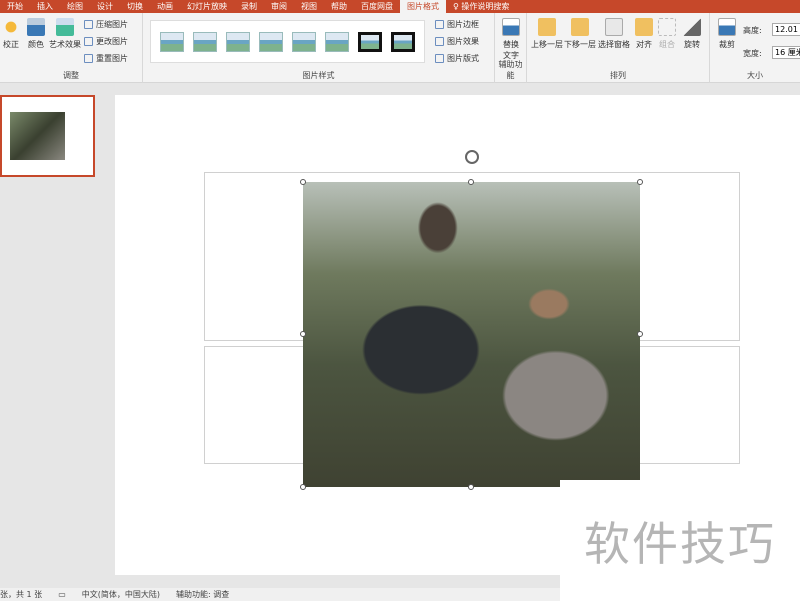 This screenshot has width=800, height=601. I want to click on picture-layout-button: 图片版式, so click(457, 58).